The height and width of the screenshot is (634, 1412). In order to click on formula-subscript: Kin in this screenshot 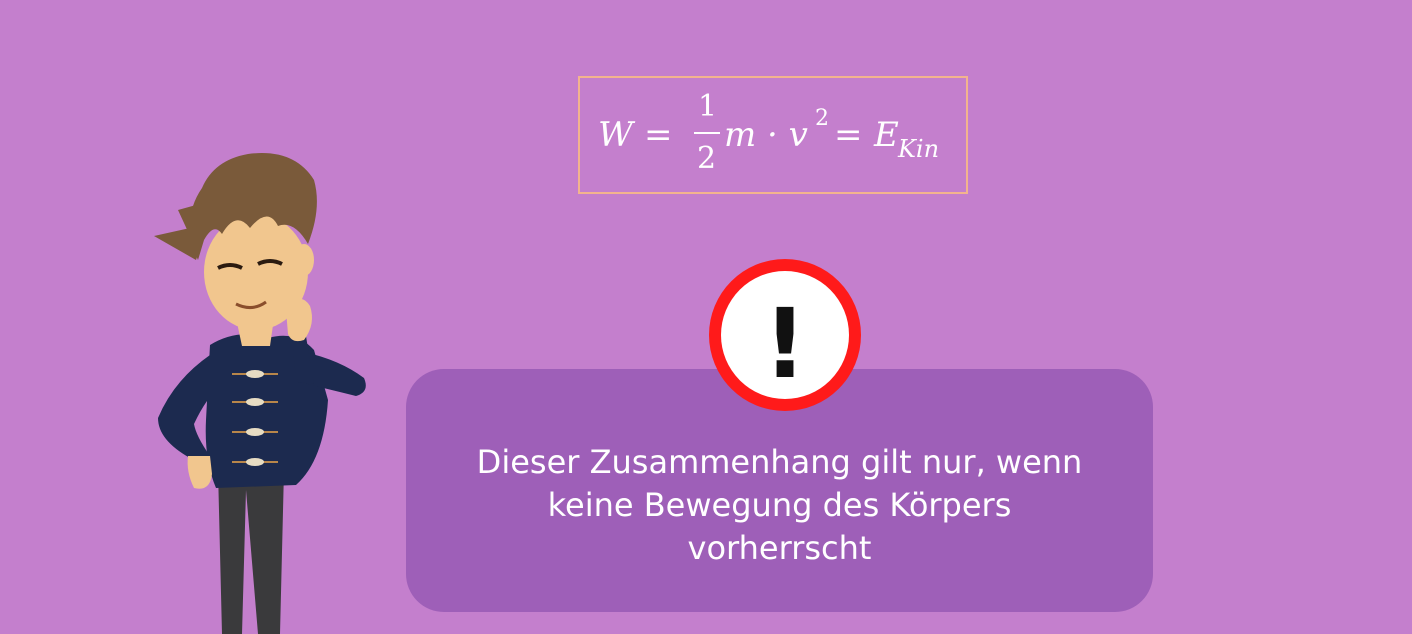, I will do `click(919, 149)`.